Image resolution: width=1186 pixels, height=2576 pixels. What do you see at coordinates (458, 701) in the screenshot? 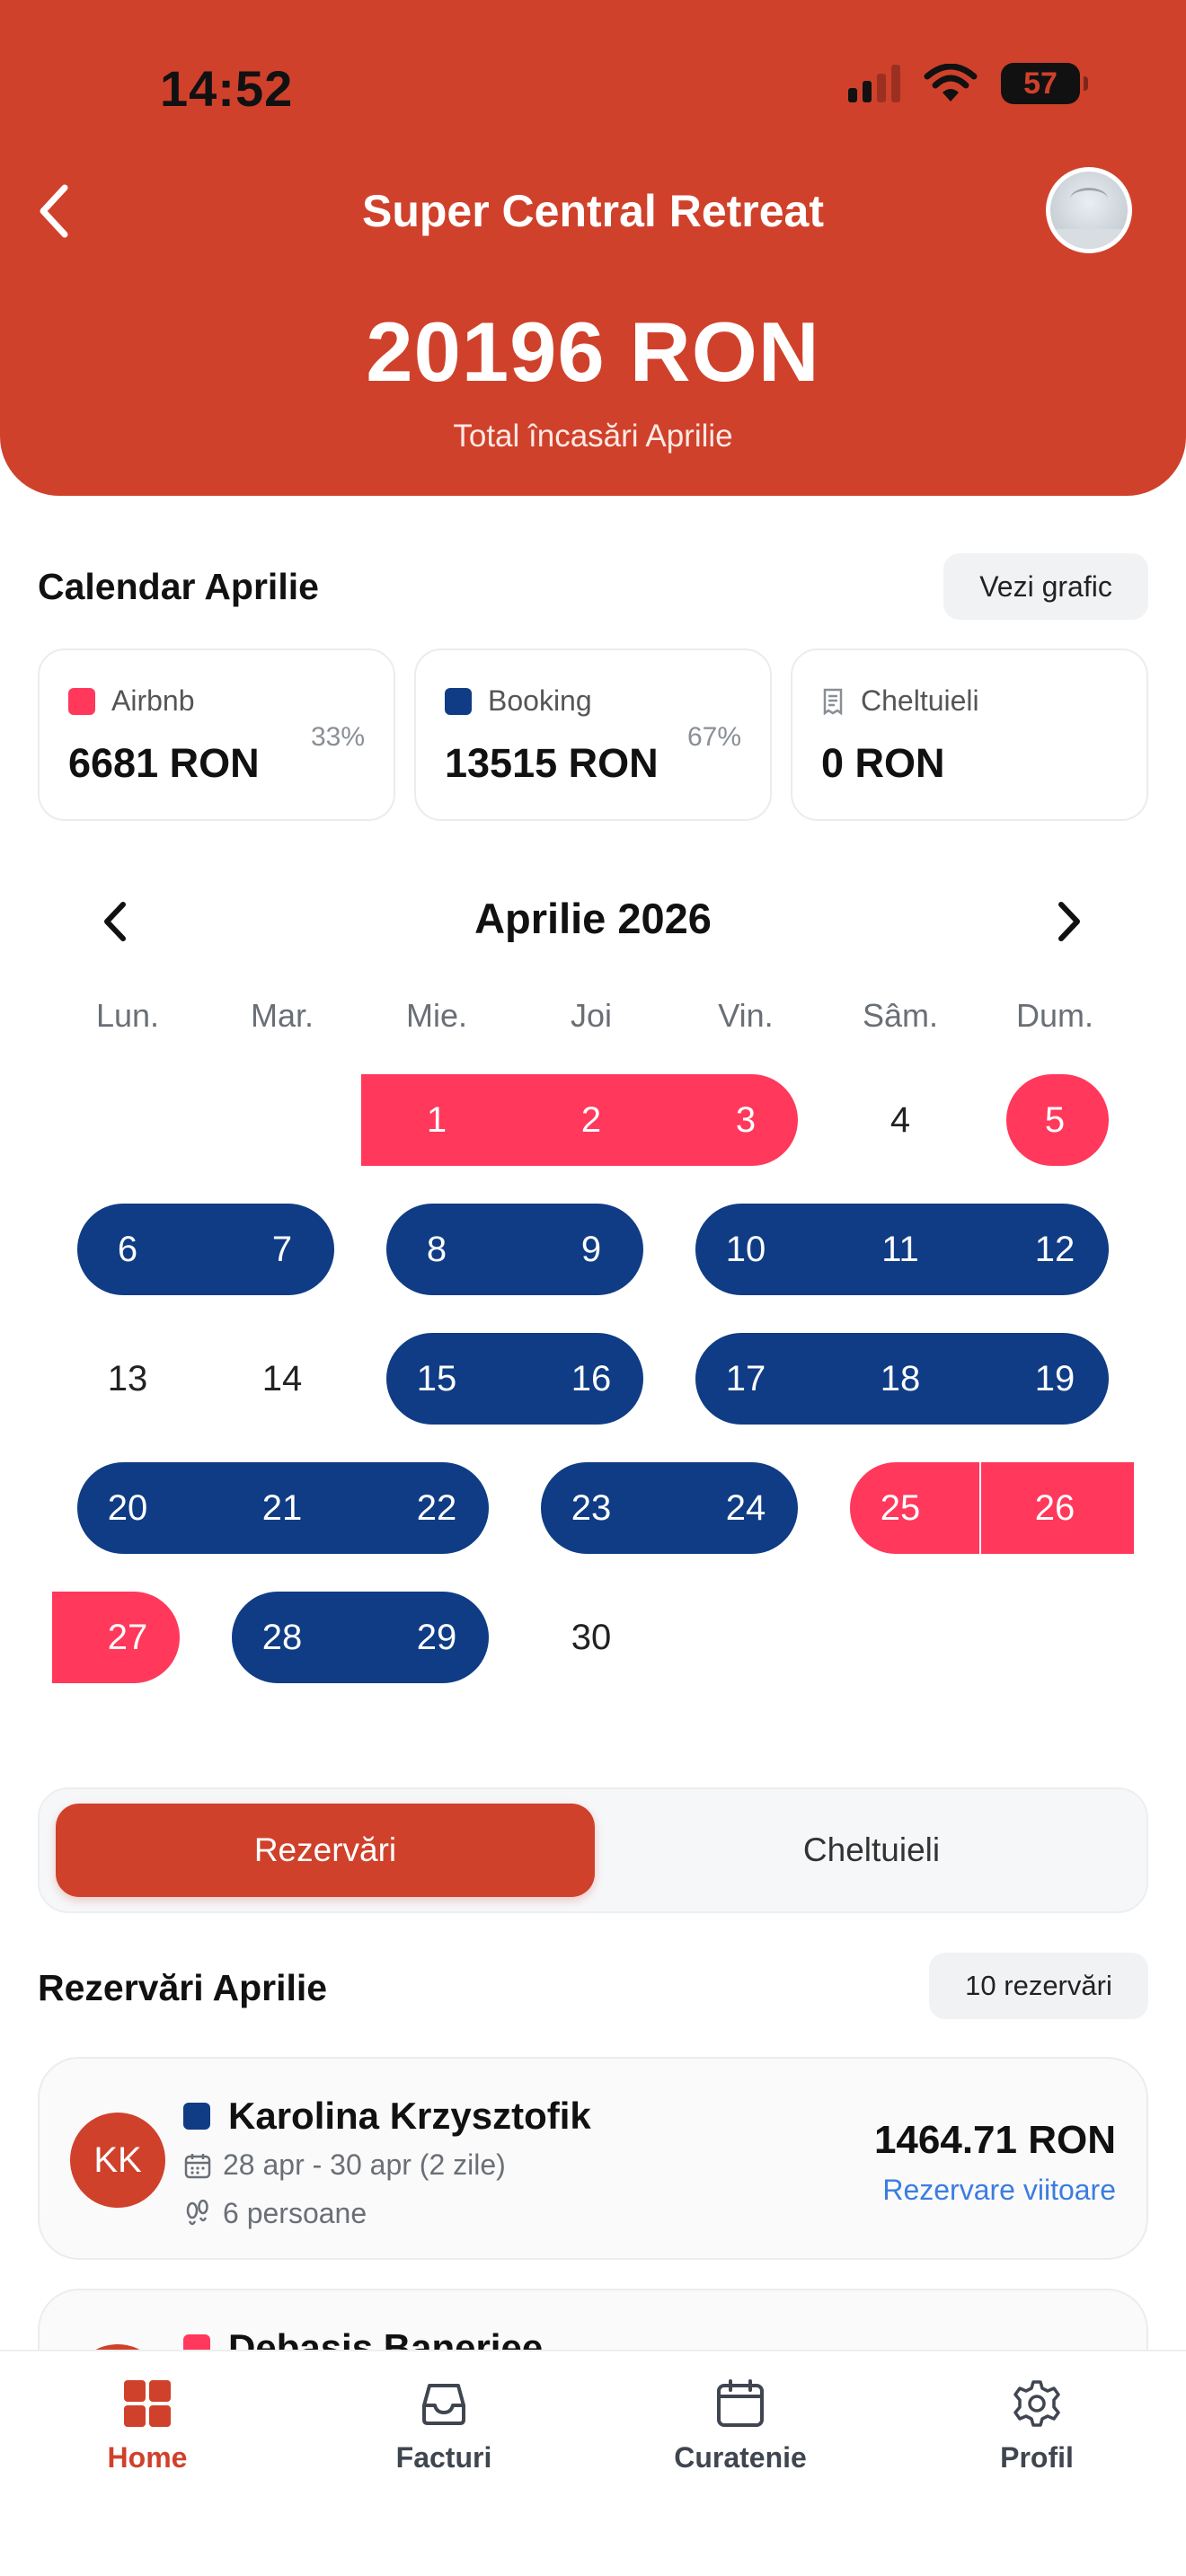
I see `booking-swatch-icon` at bounding box center [458, 701].